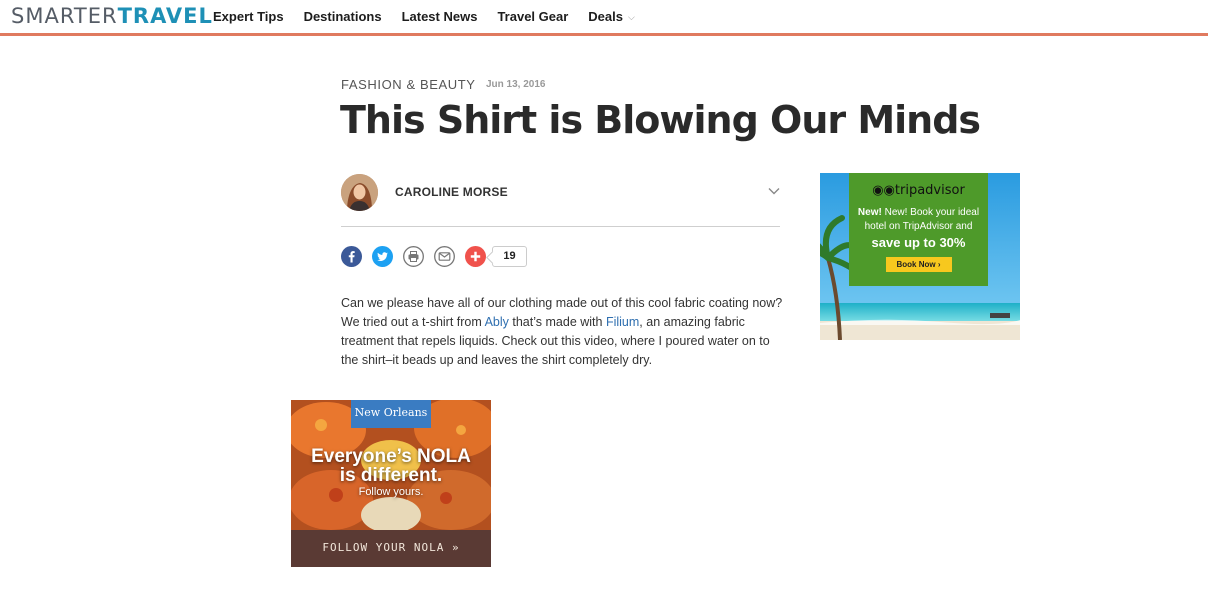  Describe the element at coordinates (516, 84) in the screenshot. I see `article-date: Jun 13, 2016` at that location.